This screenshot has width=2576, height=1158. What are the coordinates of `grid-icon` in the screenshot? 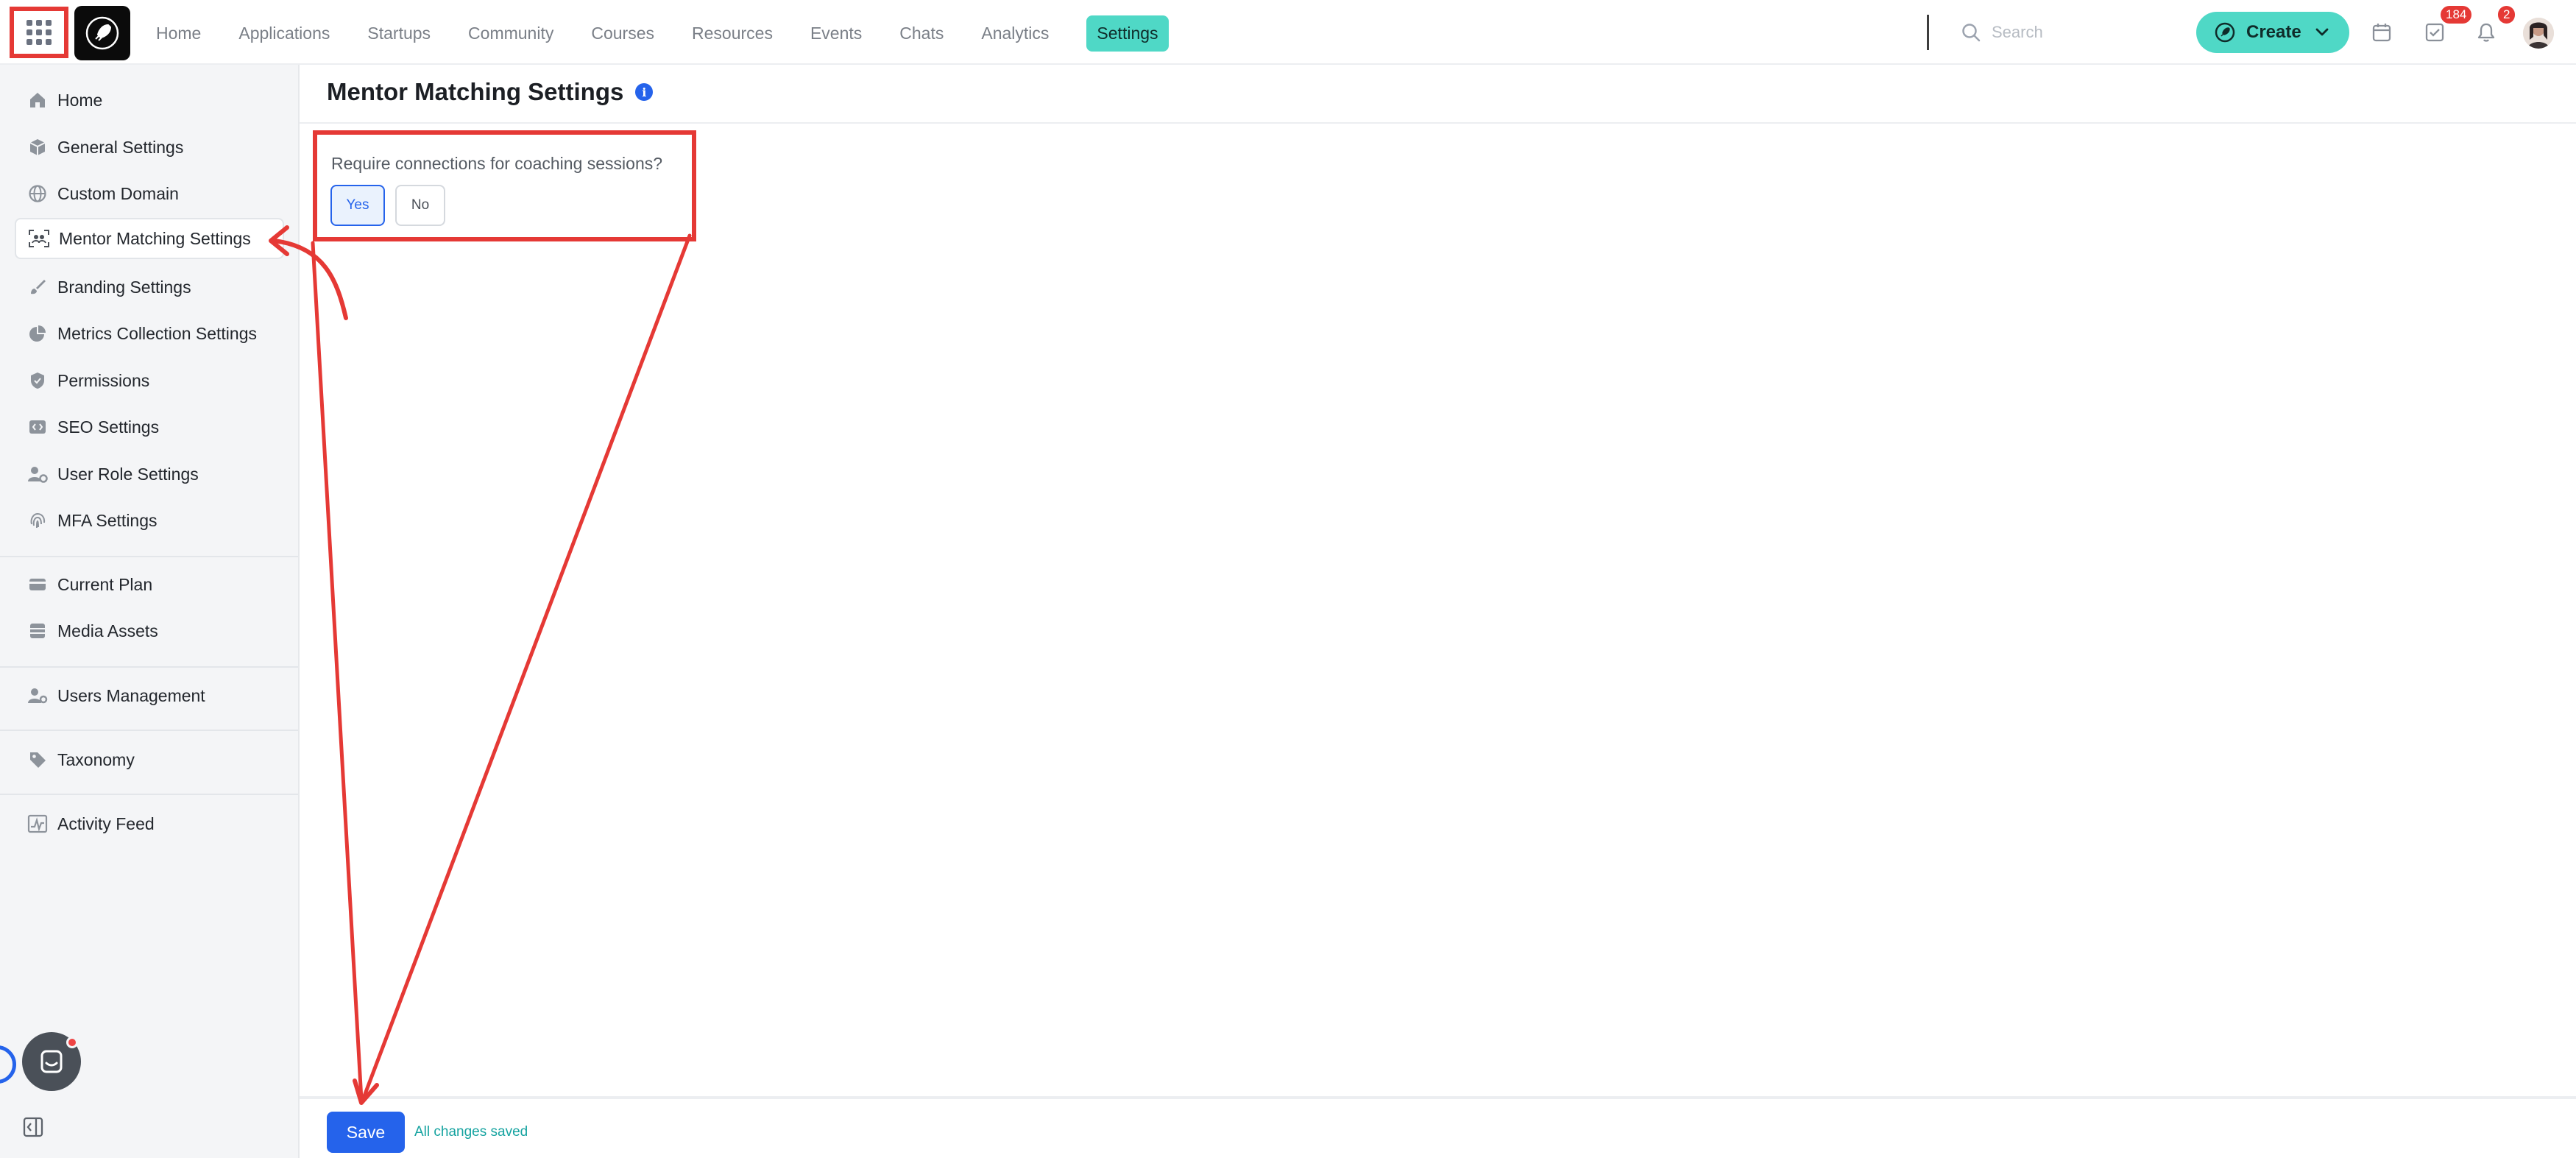 It's located at (39, 33).